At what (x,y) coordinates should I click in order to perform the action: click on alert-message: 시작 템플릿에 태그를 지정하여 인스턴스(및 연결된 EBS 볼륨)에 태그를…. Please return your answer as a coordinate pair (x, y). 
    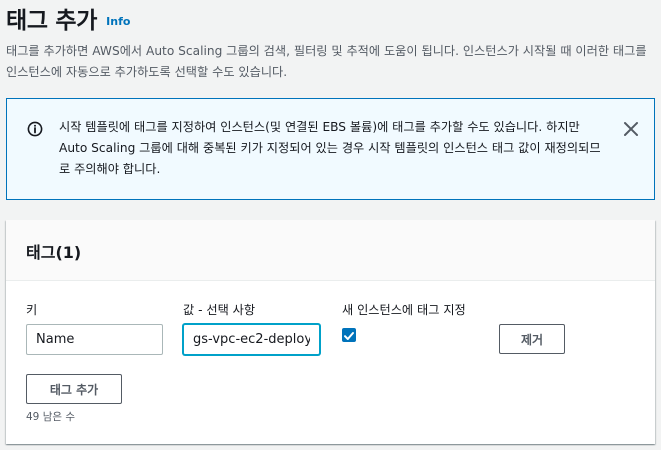
    Looking at the image, I should click on (330, 148).